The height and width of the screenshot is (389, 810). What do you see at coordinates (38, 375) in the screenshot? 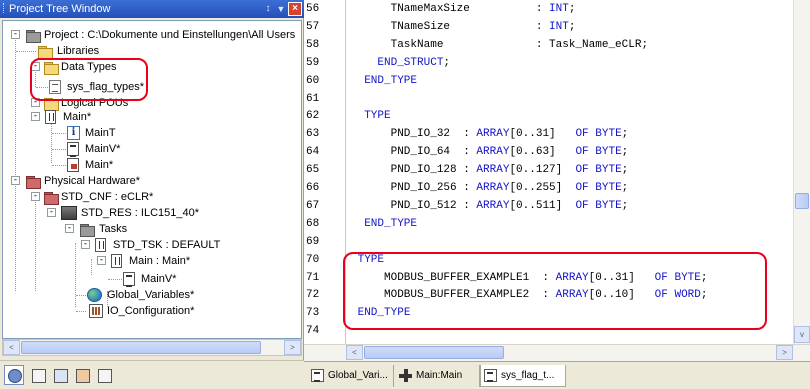
I see `edit-wizard-tab` at bounding box center [38, 375].